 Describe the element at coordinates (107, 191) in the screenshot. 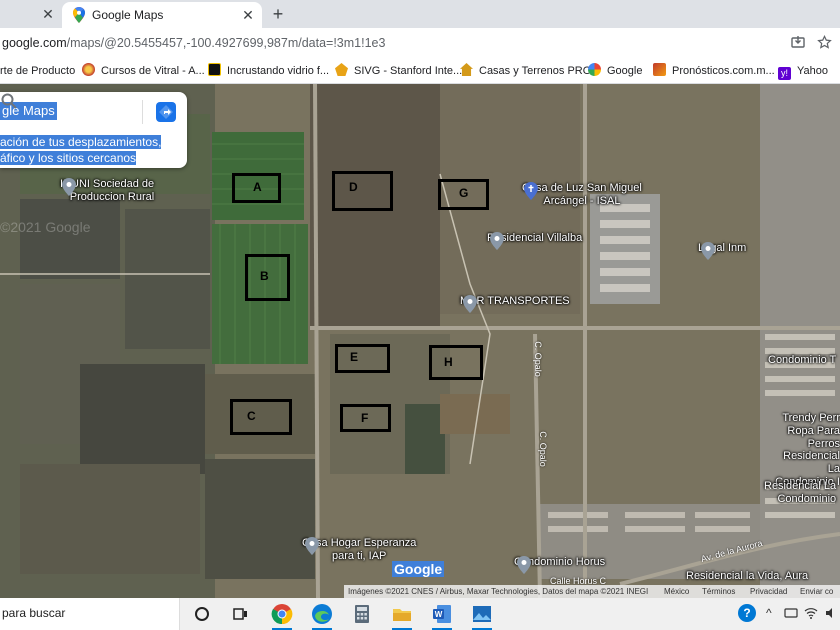

I see `poi-inuni: INUNI Sociedad de Produccion Rural` at that location.